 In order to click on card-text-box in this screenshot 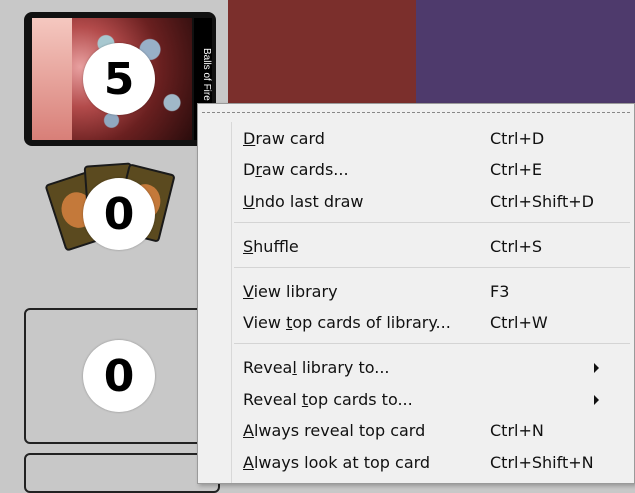, I will do `click(52, 79)`.